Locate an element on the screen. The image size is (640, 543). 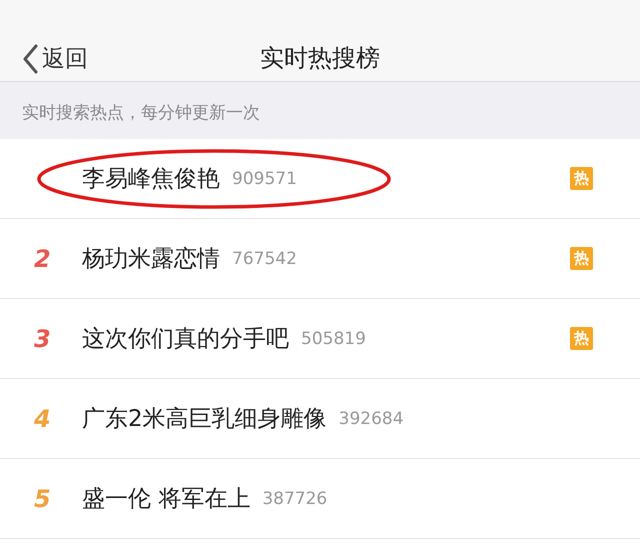
back-button: 返回 is located at coordinates (55, 58).